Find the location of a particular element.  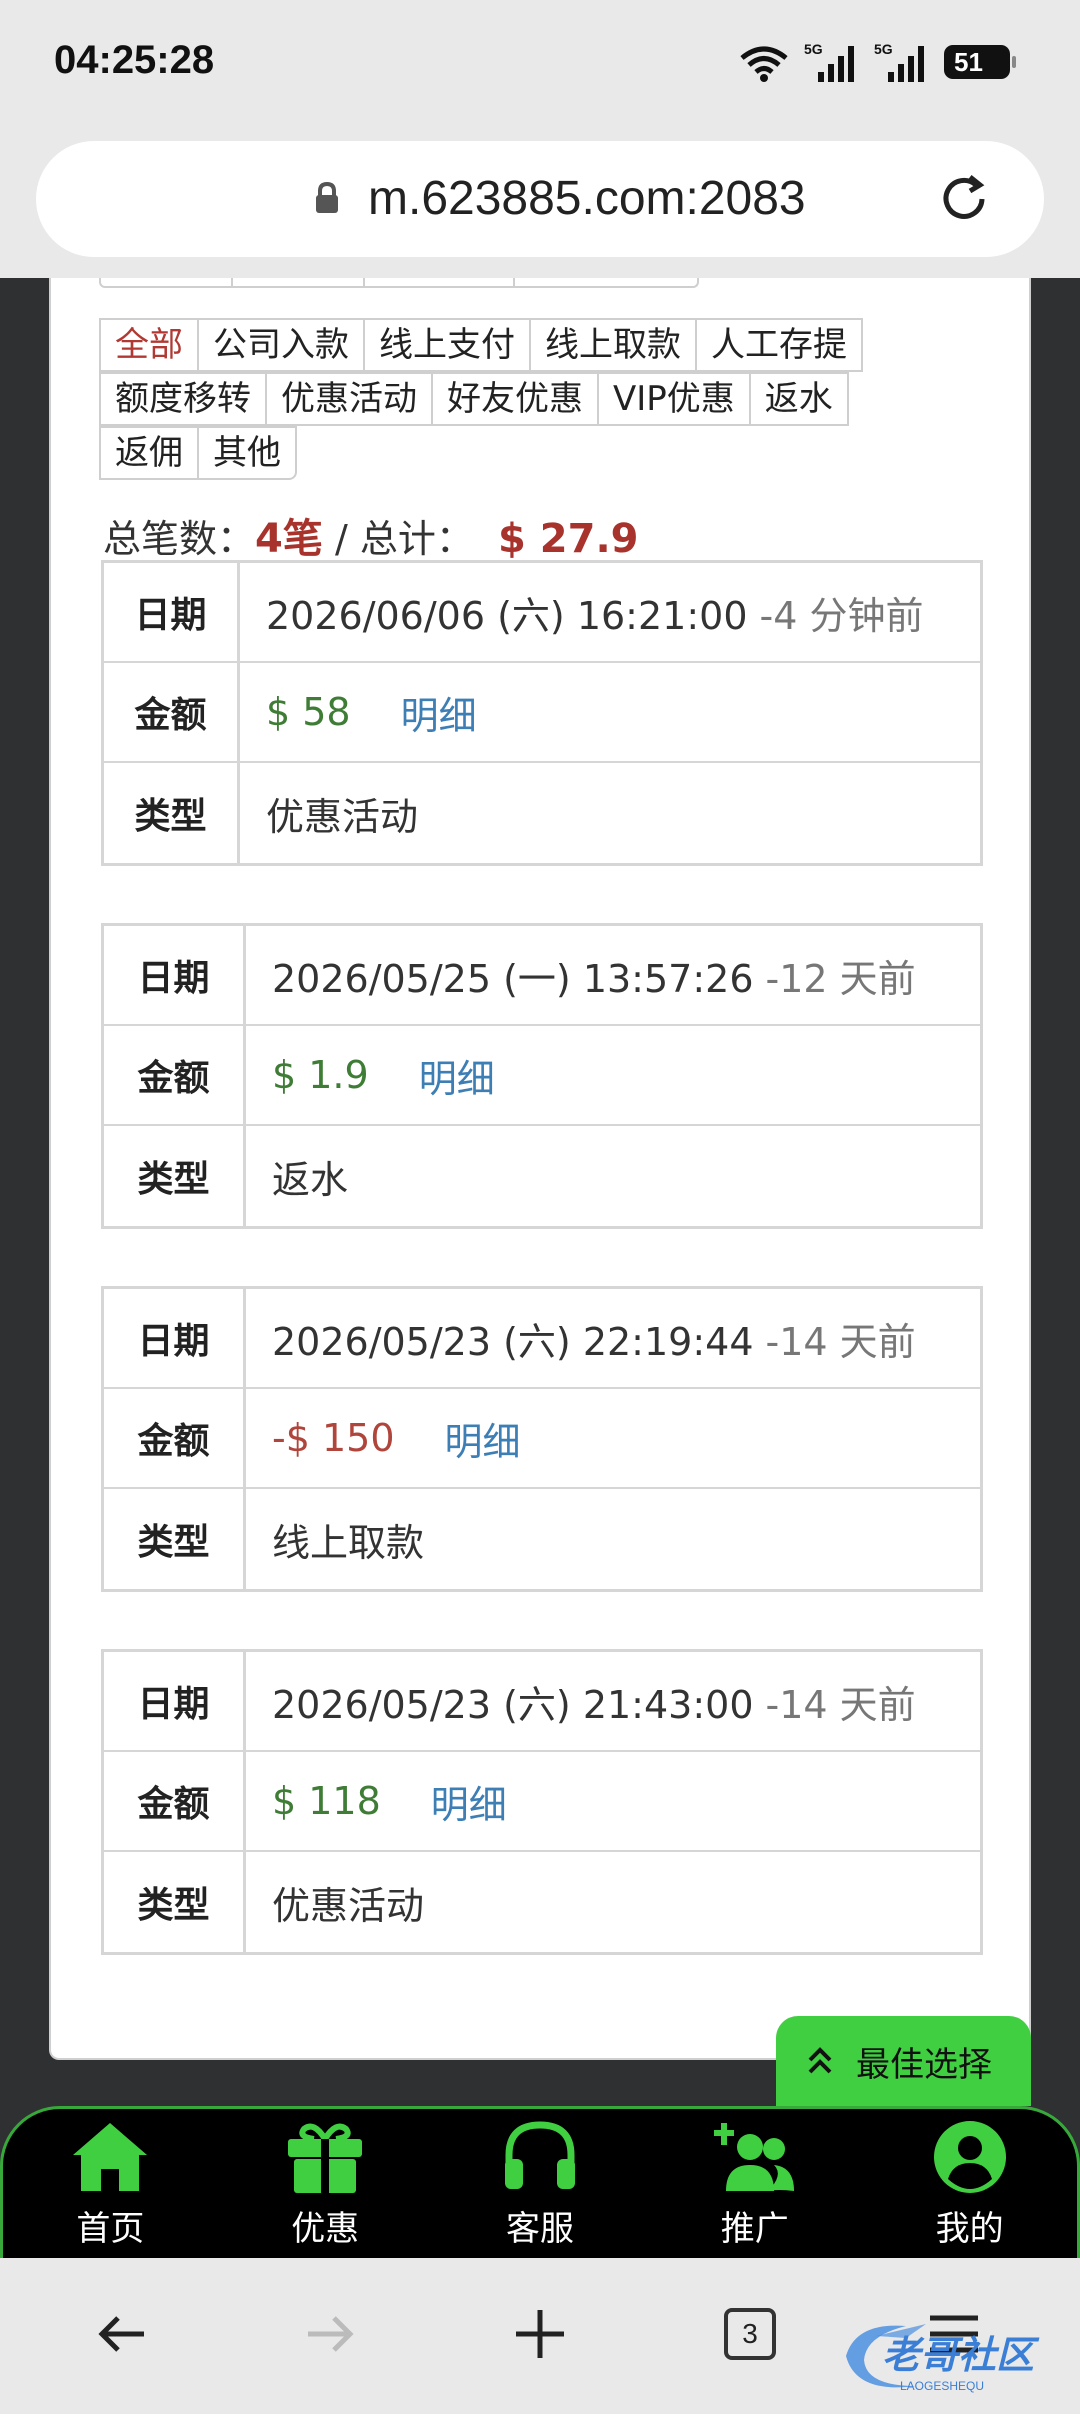

svg-text: LAOGESHEQU is located at coordinates (942, 2386).